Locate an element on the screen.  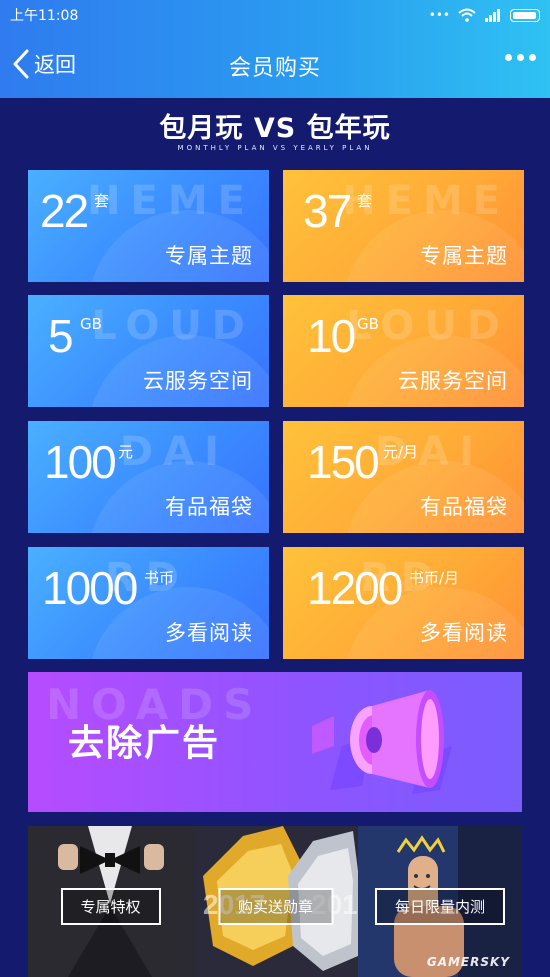
card-value: 100 is located at coordinates (80, 462).